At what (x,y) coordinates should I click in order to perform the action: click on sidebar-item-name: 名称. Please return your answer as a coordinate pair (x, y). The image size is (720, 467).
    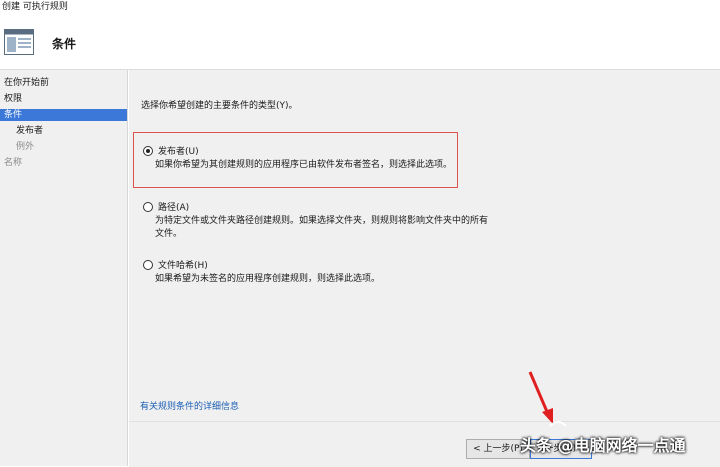
    Looking at the image, I should click on (13, 163).